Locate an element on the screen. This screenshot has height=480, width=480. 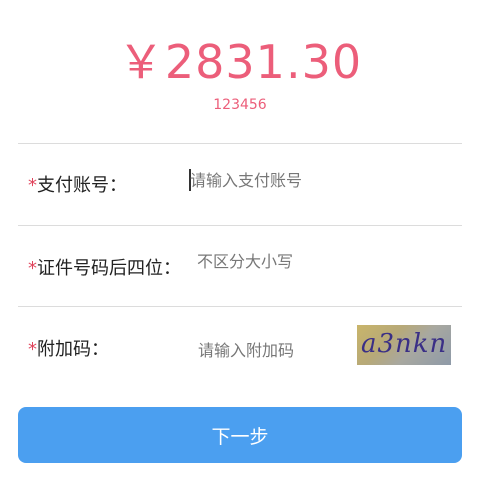
id-last-four-input is located at coordinates (272, 261).